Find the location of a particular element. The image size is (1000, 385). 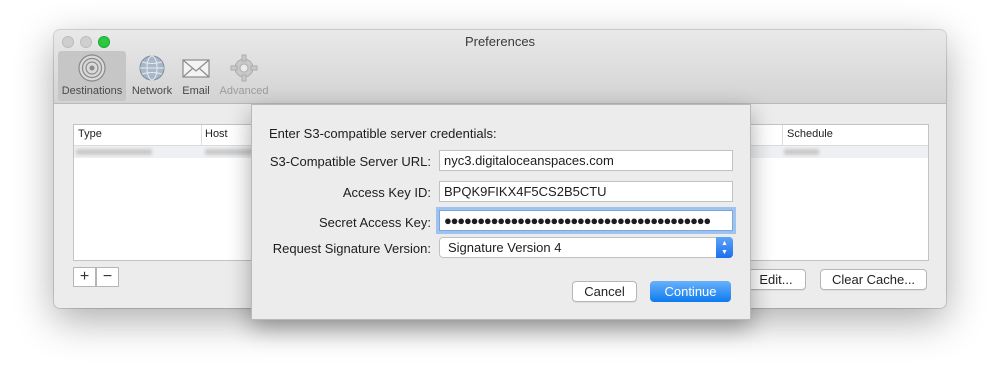

column-header-host: Host is located at coordinates (216, 134).